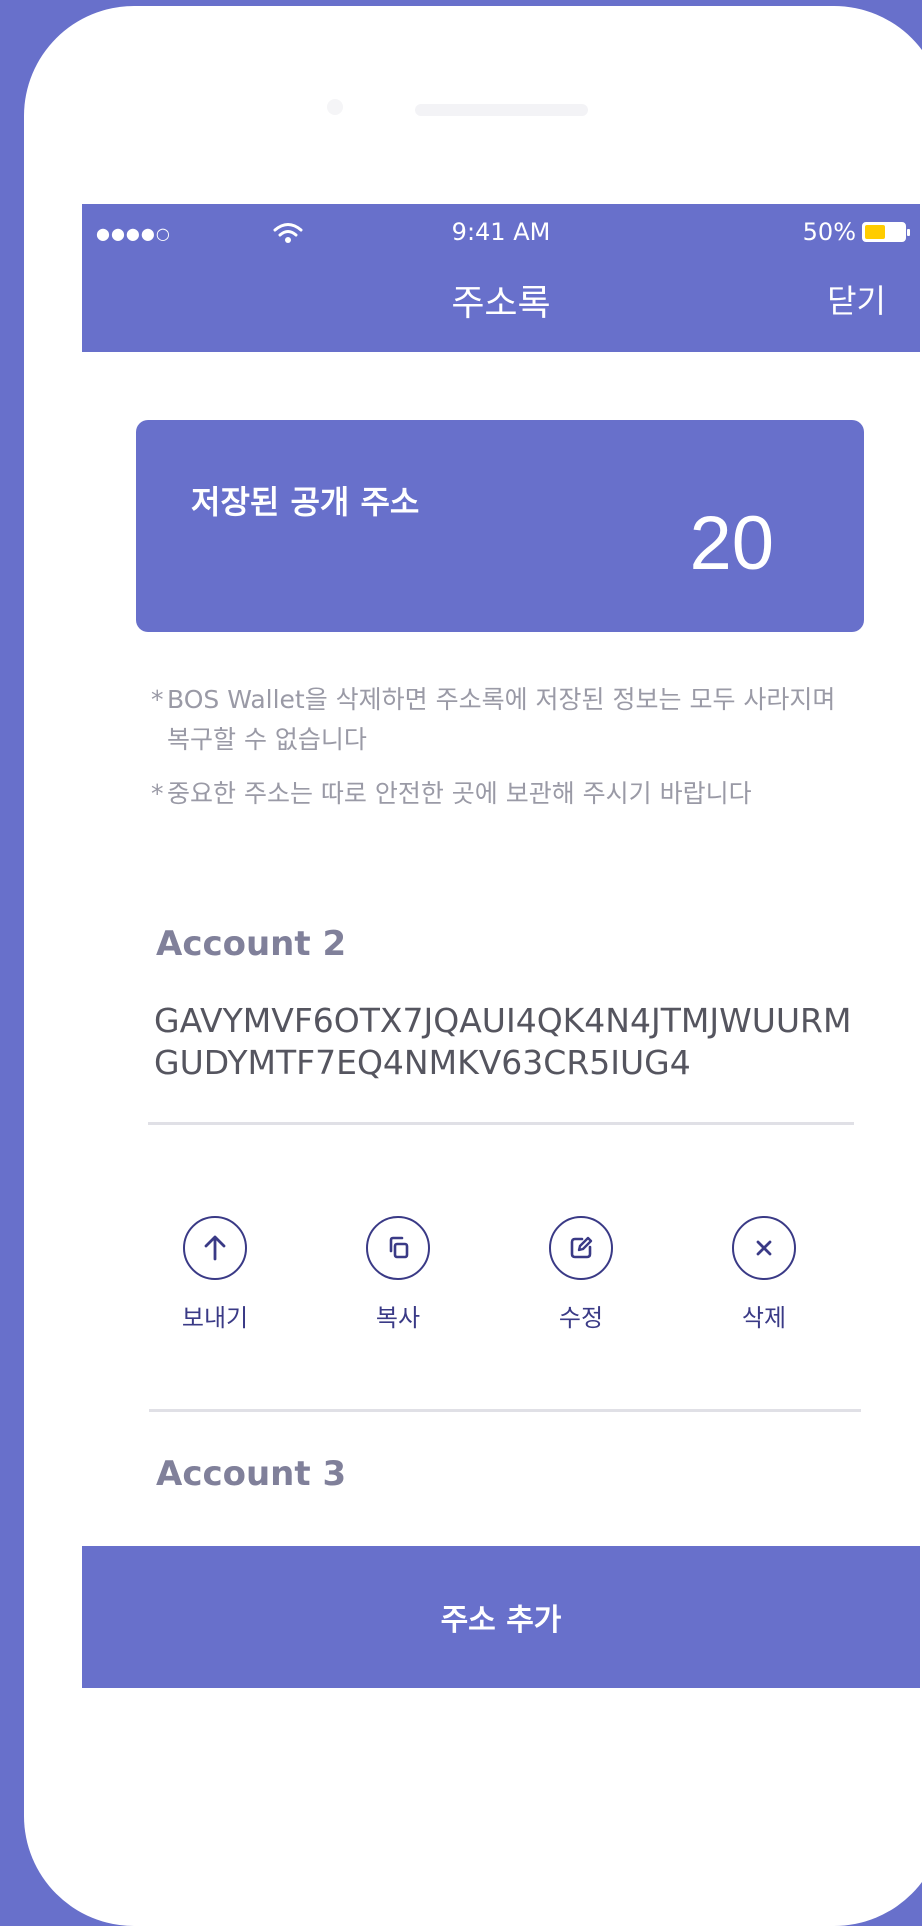  I want to click on add-address-button: 주소 추가, so click(501, 1617).